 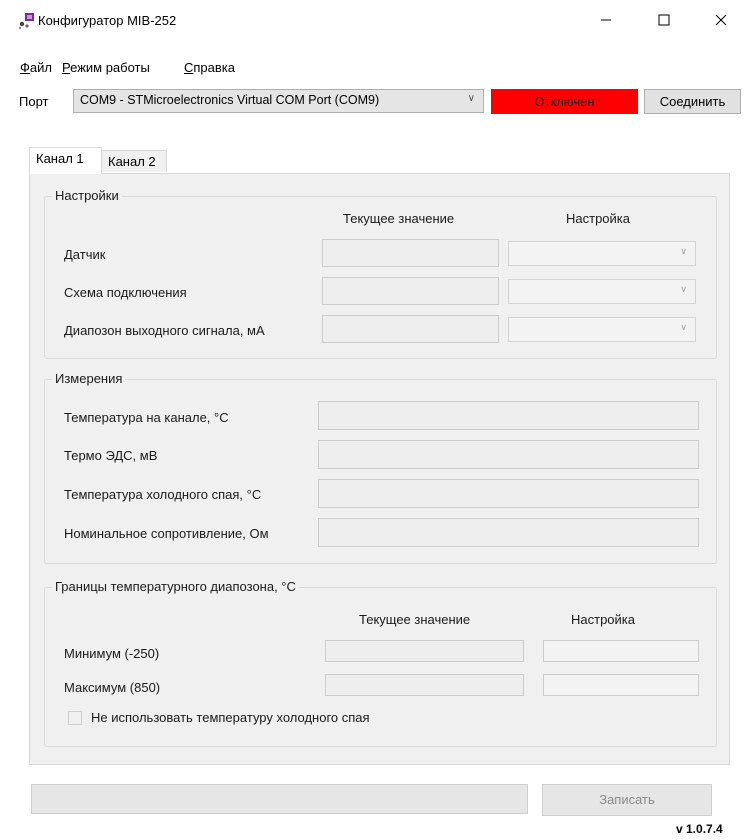 What do you see at coordinates (410, 291) in the screenshot?
I see `connection-scheme-current-field` at bounding box center [410, 291].